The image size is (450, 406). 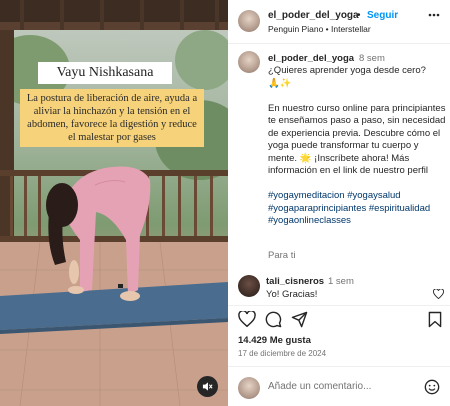 I want to click on emoji-picker-icon, so click(x=432, y=387).